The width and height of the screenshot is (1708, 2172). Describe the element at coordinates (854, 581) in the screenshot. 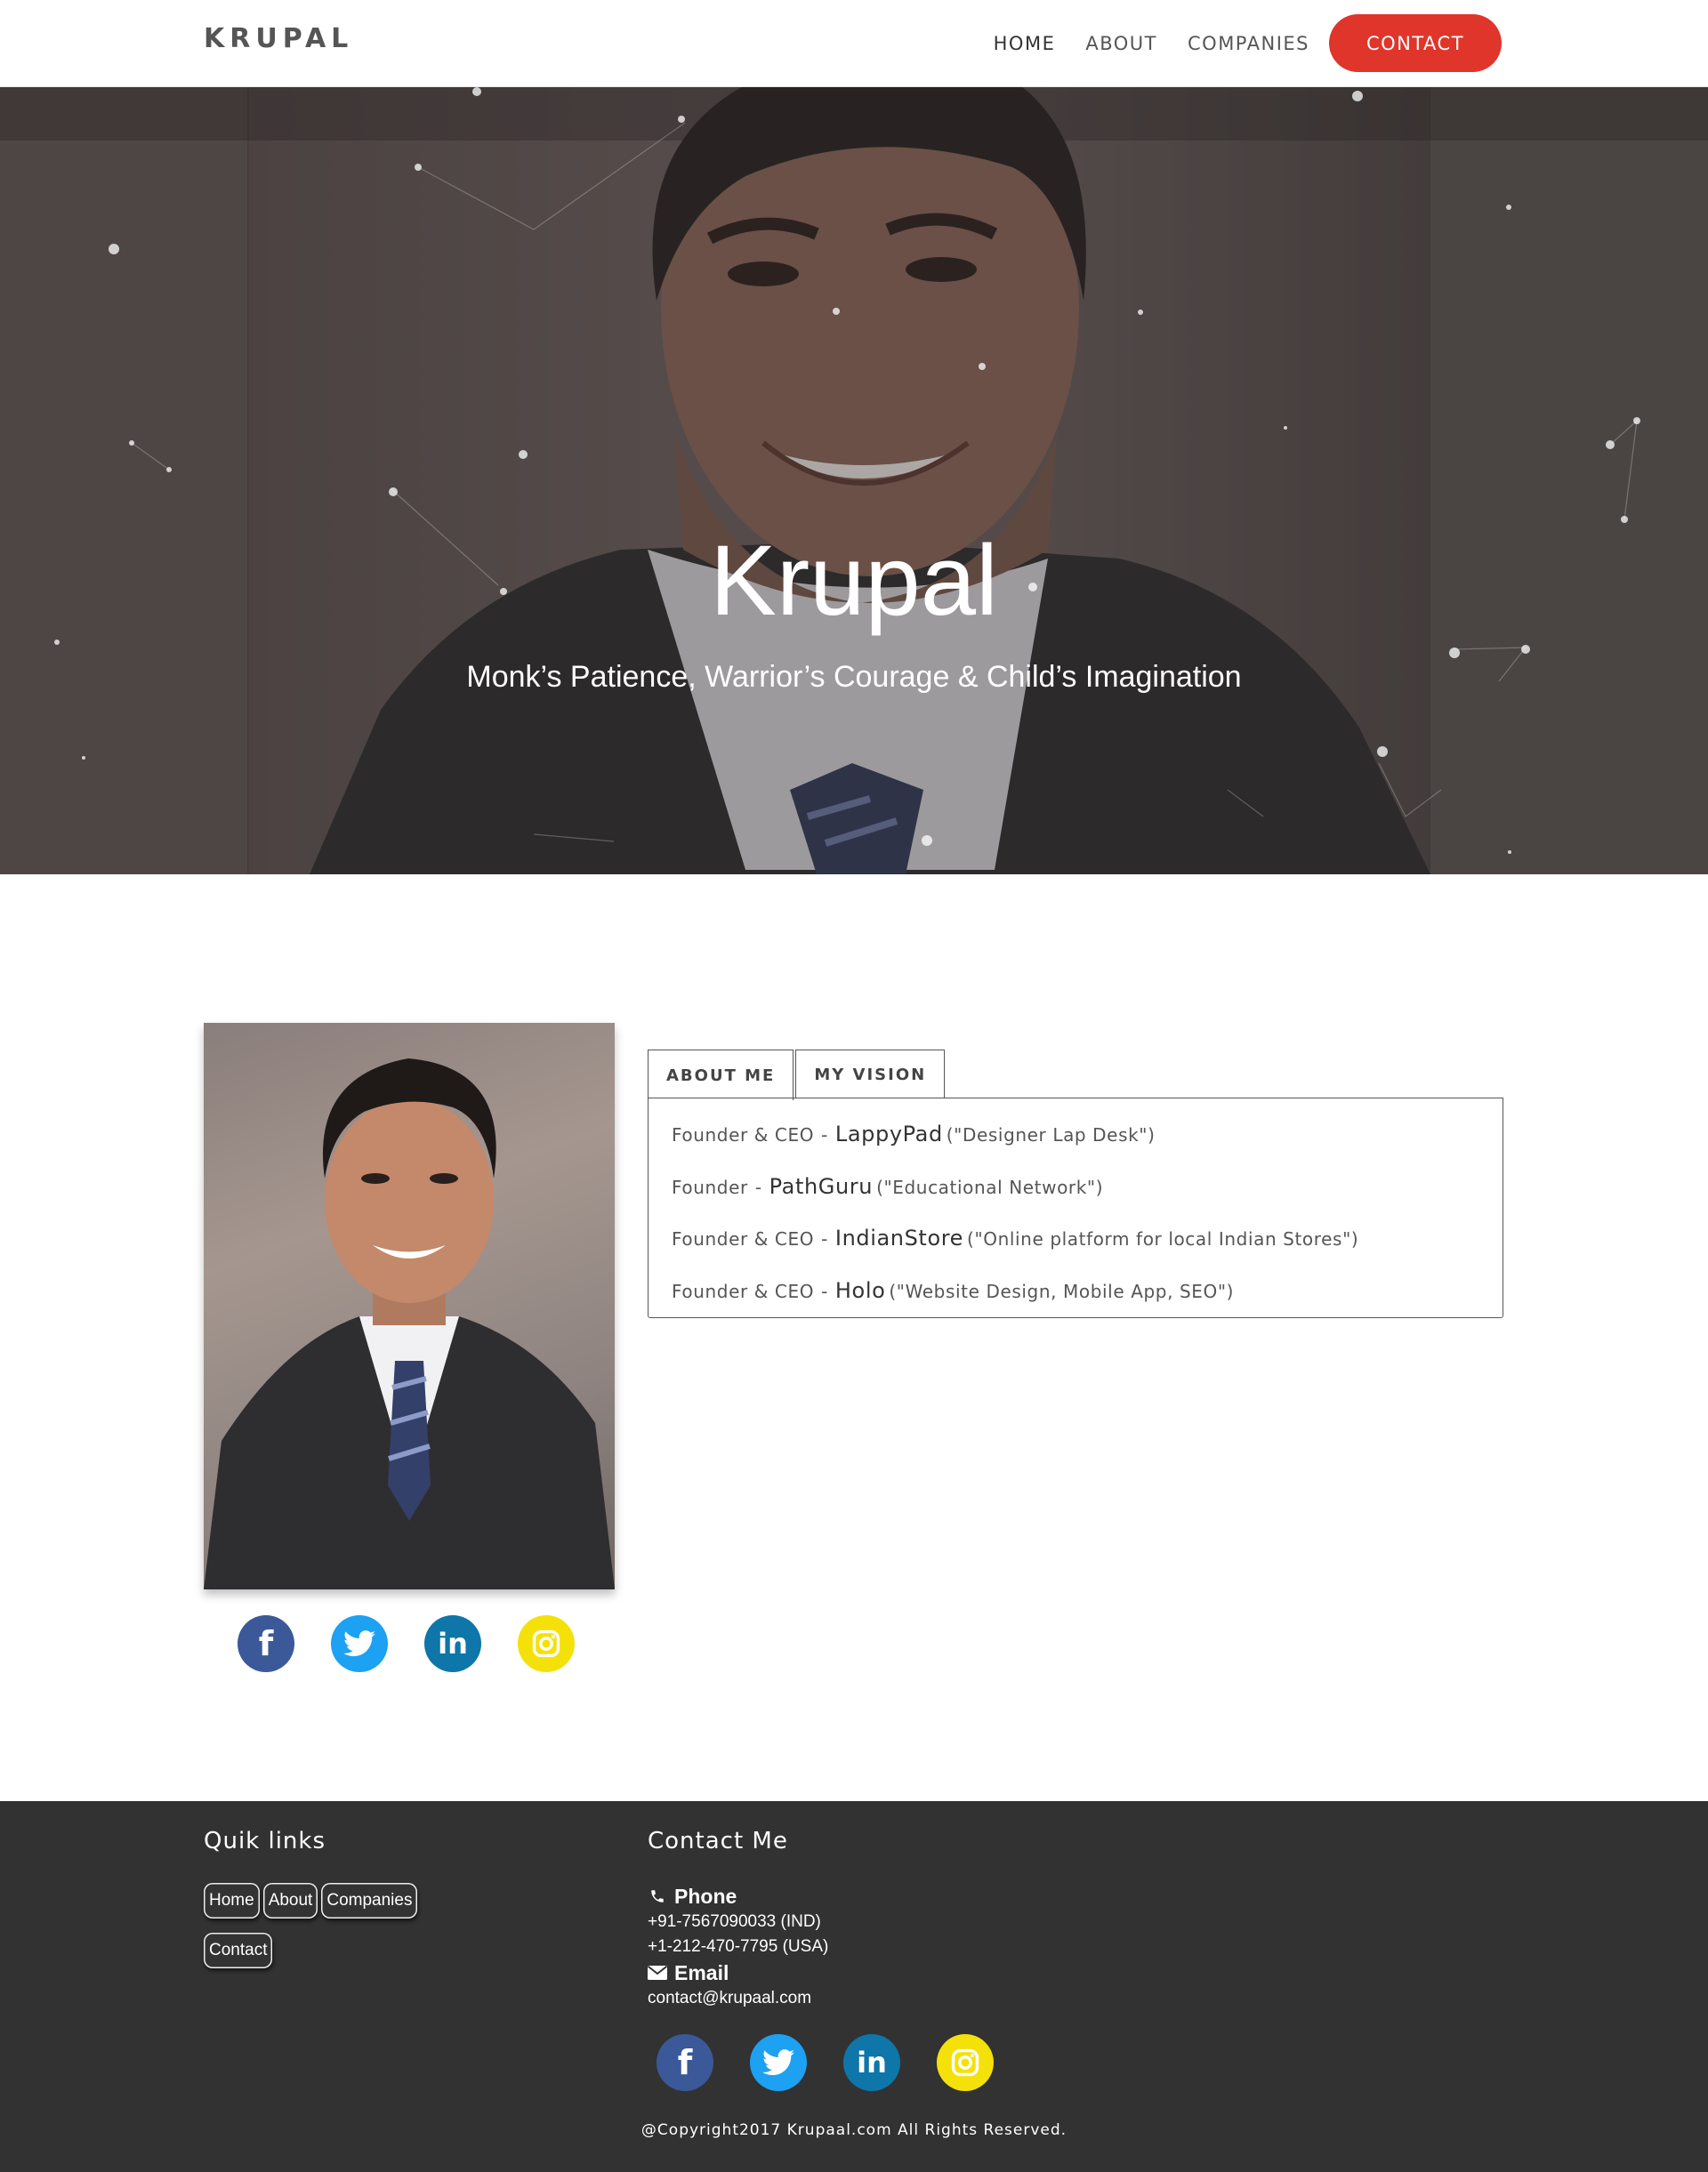

I see `hero-title: Krupal` at that location.